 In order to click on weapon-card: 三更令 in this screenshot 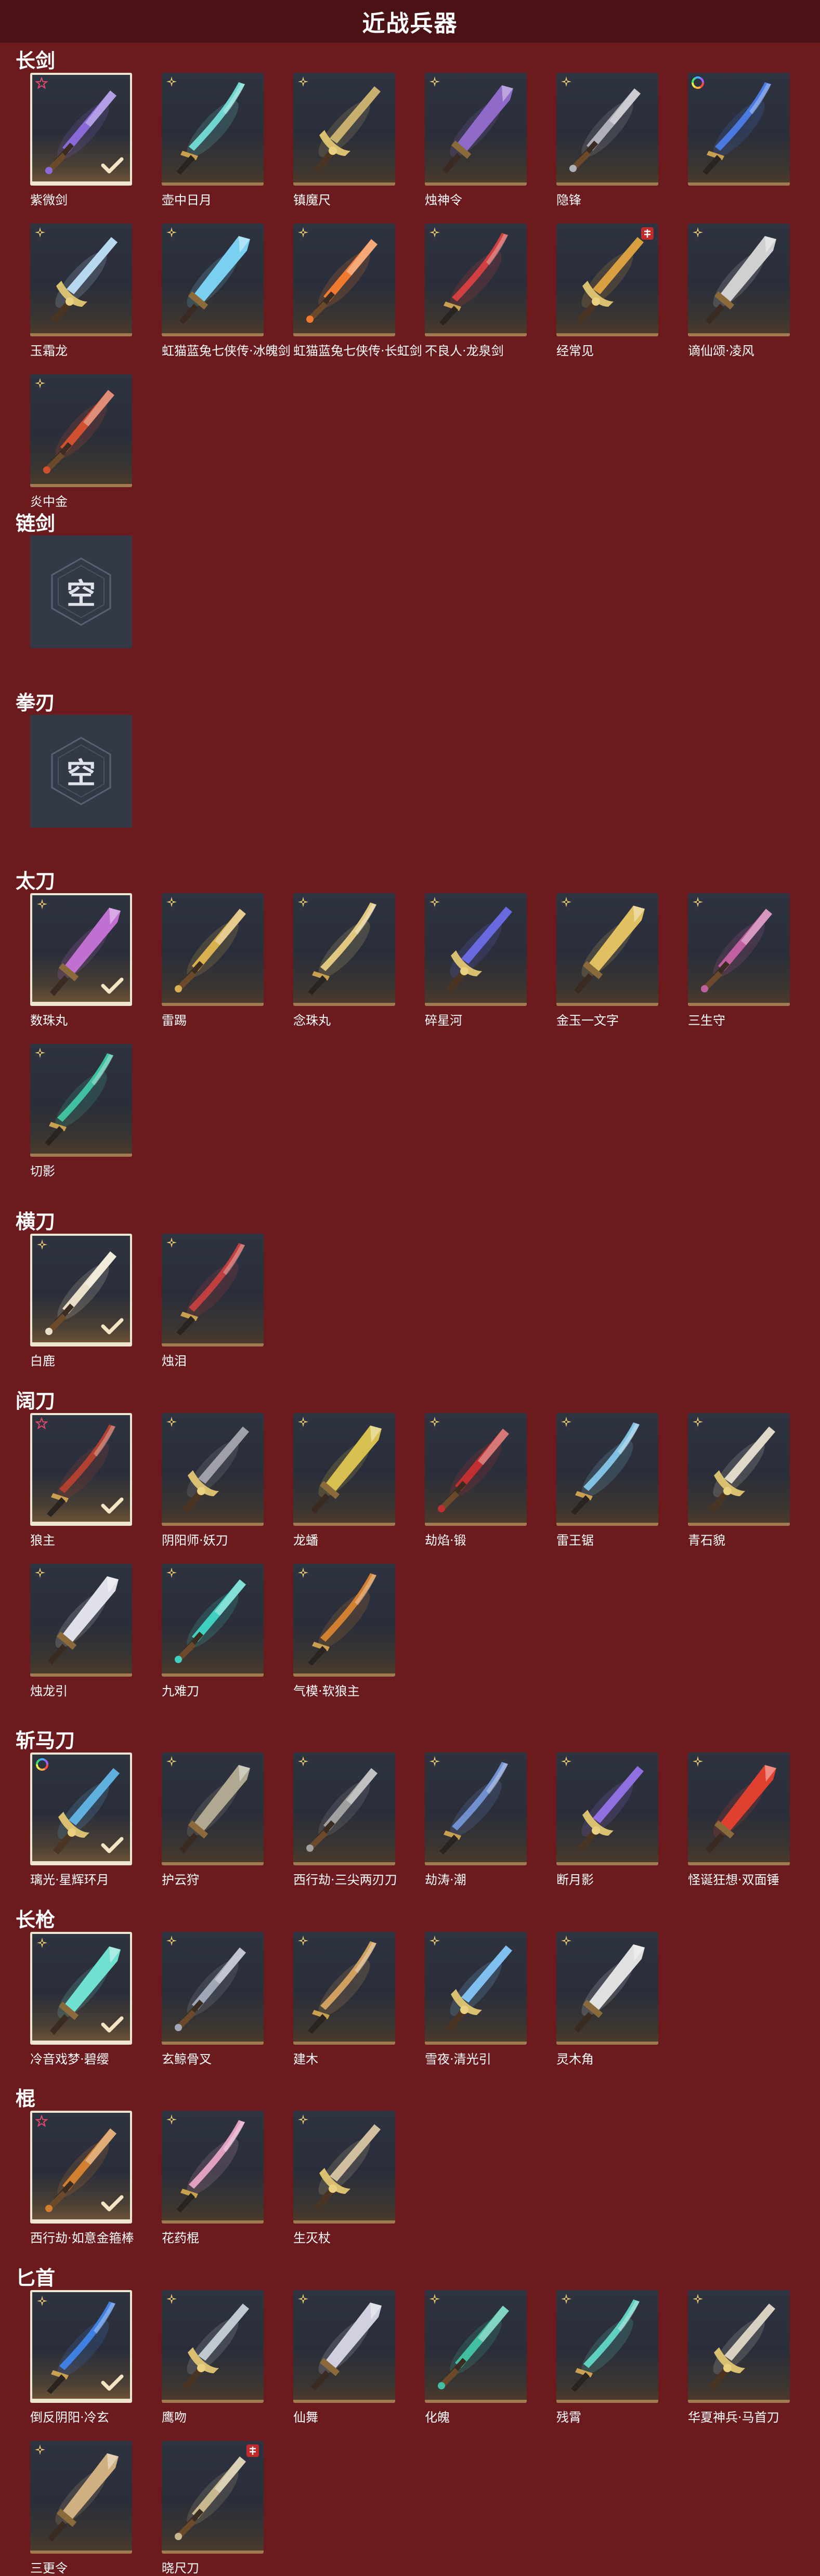, I will do `click(81, 2508)`.